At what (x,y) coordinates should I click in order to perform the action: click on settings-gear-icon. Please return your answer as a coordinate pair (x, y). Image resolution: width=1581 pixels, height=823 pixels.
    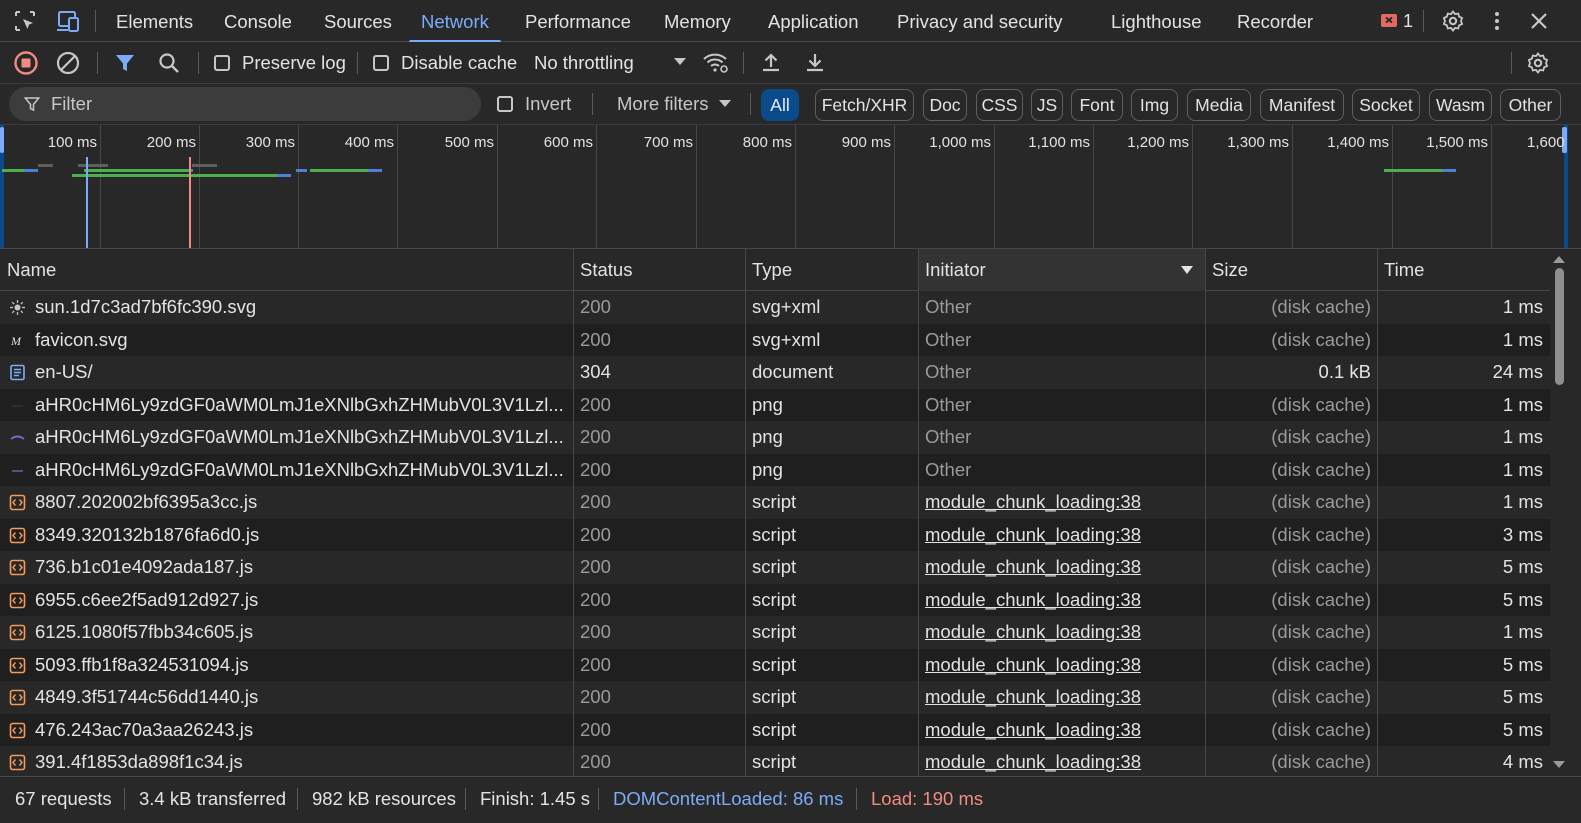
    Looking at the image, I should click on (1453, 21).